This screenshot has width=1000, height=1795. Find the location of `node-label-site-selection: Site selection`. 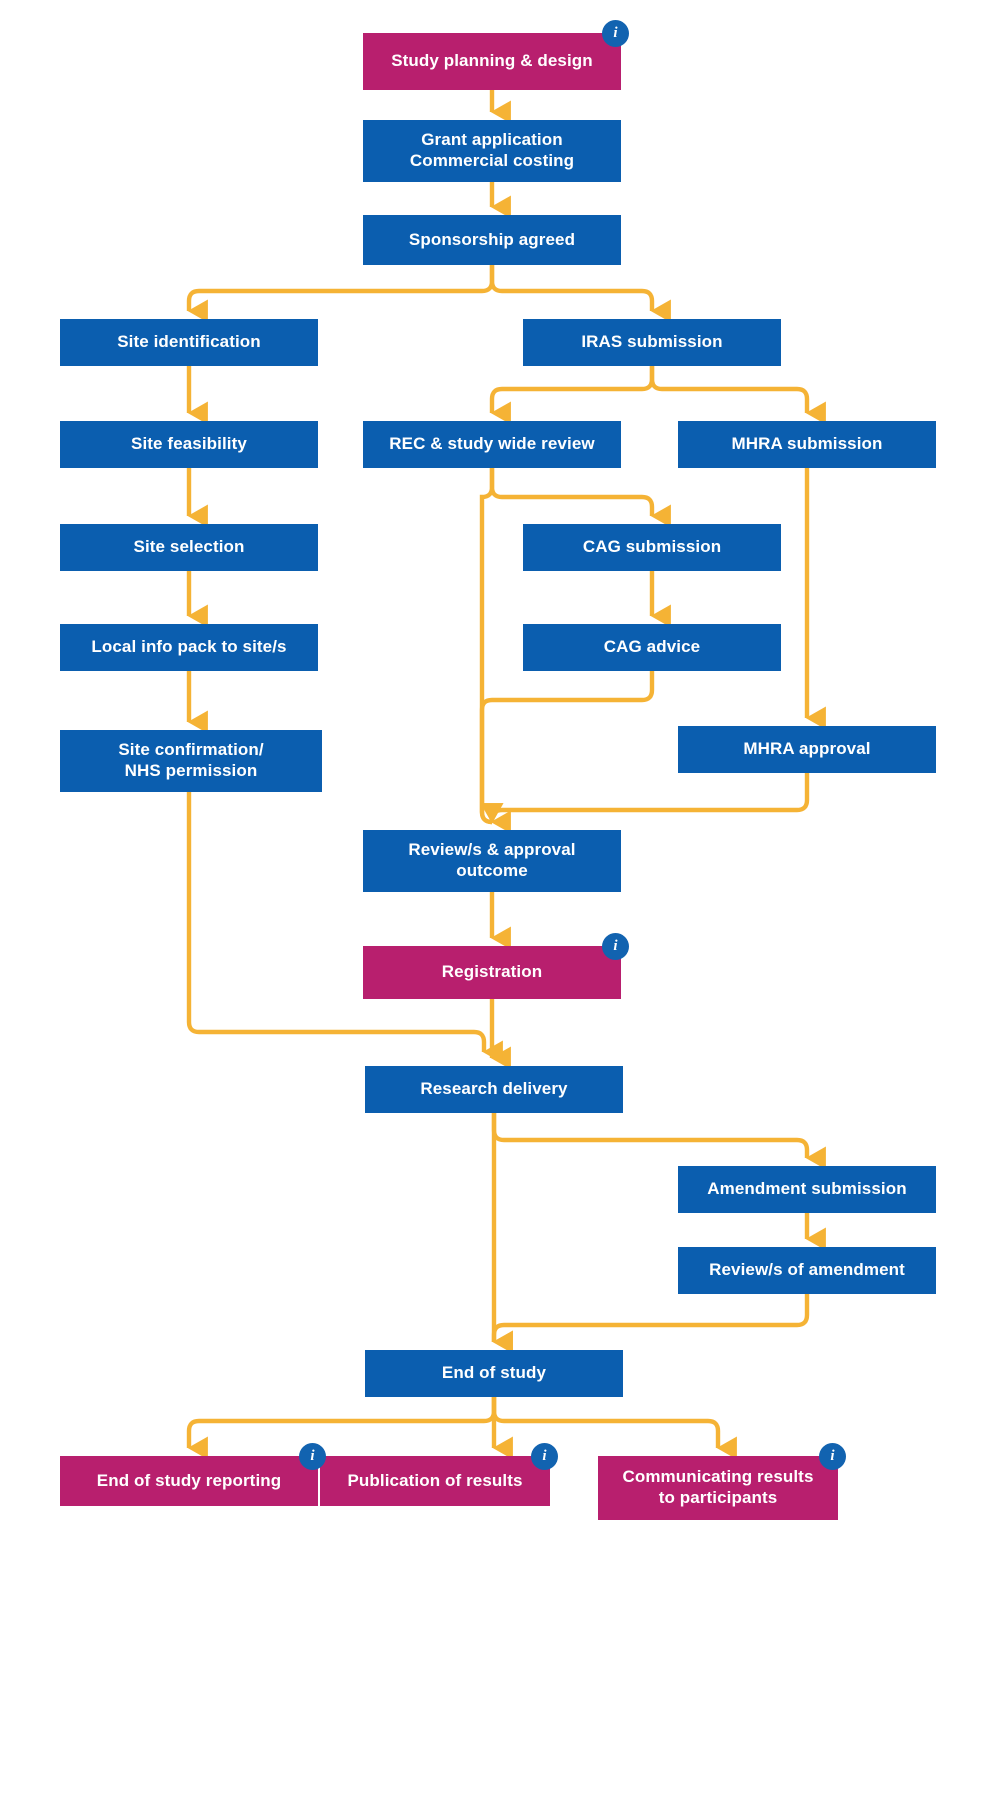

node-label-site-selection: Site selection is located at coordinates (189, 547).